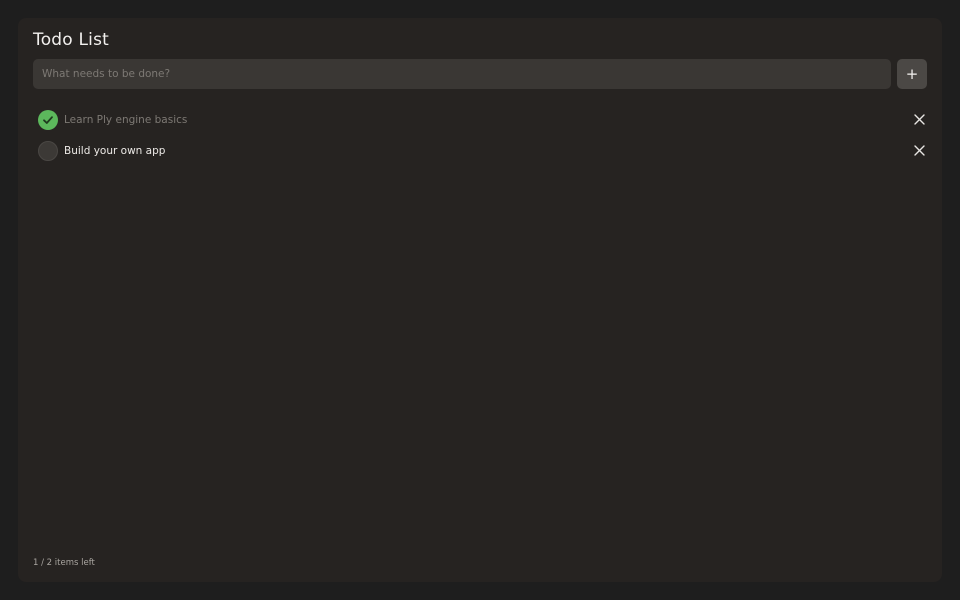 The width and height of the screenshot is (960, 600). I want to click on add-todo-row: +, so click(480, 74).